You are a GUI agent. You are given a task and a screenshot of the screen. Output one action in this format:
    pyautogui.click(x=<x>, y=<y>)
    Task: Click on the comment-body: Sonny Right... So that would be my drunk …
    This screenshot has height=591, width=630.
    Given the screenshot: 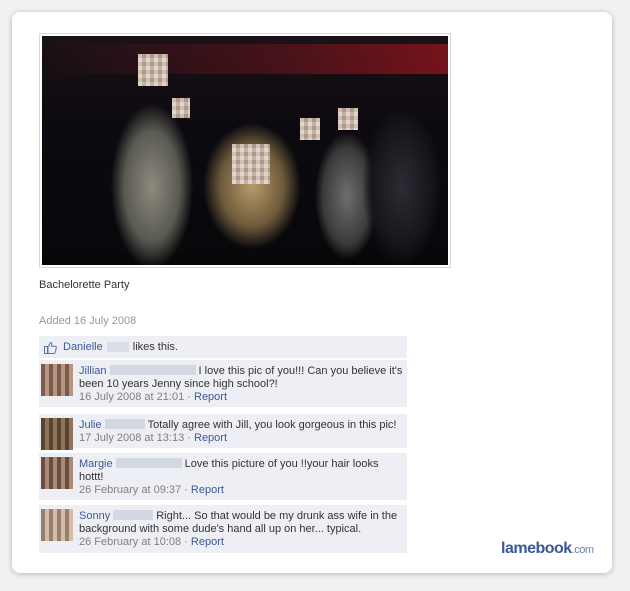 What is the action you would take?
    pyautogui.click(x=241, y=529)
    